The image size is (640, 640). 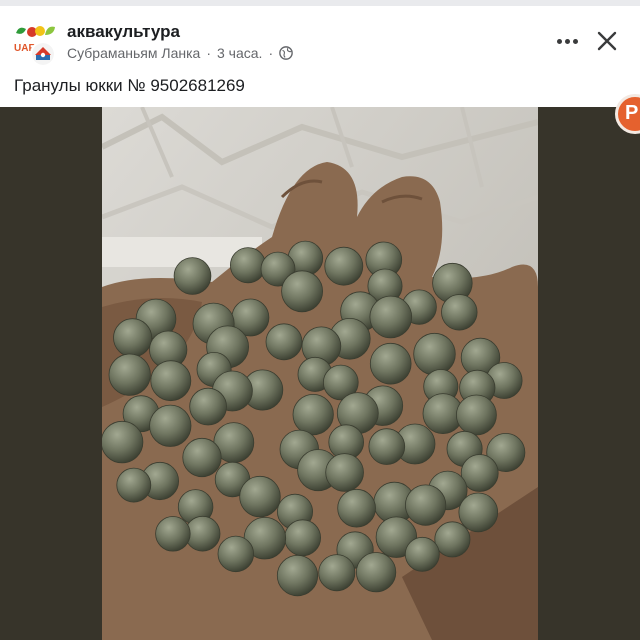 I want to click on more-dots-icon, so click(x=559, y=41).